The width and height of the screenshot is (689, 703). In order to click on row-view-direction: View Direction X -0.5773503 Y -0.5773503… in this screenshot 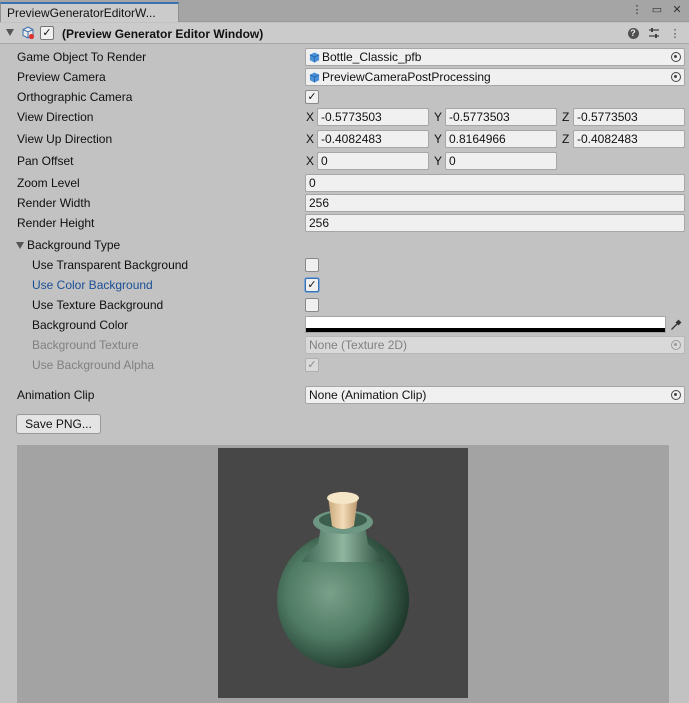, I will do `click(344, 117)`.